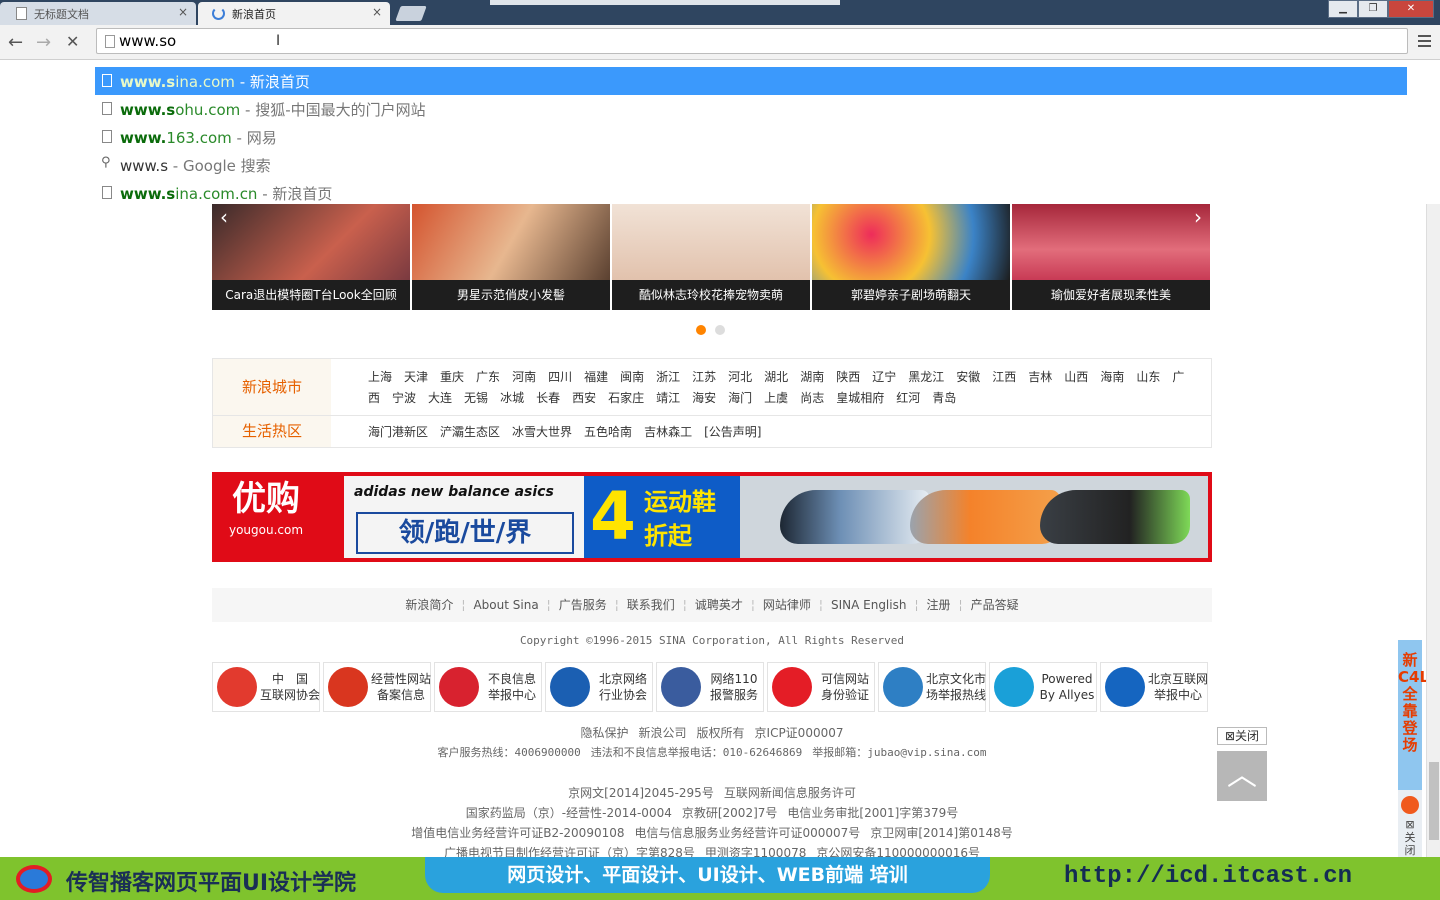 The height and width of the screenshot is (900, 1440). What do you see at coordinates (790, 793) in the screenshot?
I see `footer-link: 互联网新闻信息服务许可` at bounding box center [790, 793].